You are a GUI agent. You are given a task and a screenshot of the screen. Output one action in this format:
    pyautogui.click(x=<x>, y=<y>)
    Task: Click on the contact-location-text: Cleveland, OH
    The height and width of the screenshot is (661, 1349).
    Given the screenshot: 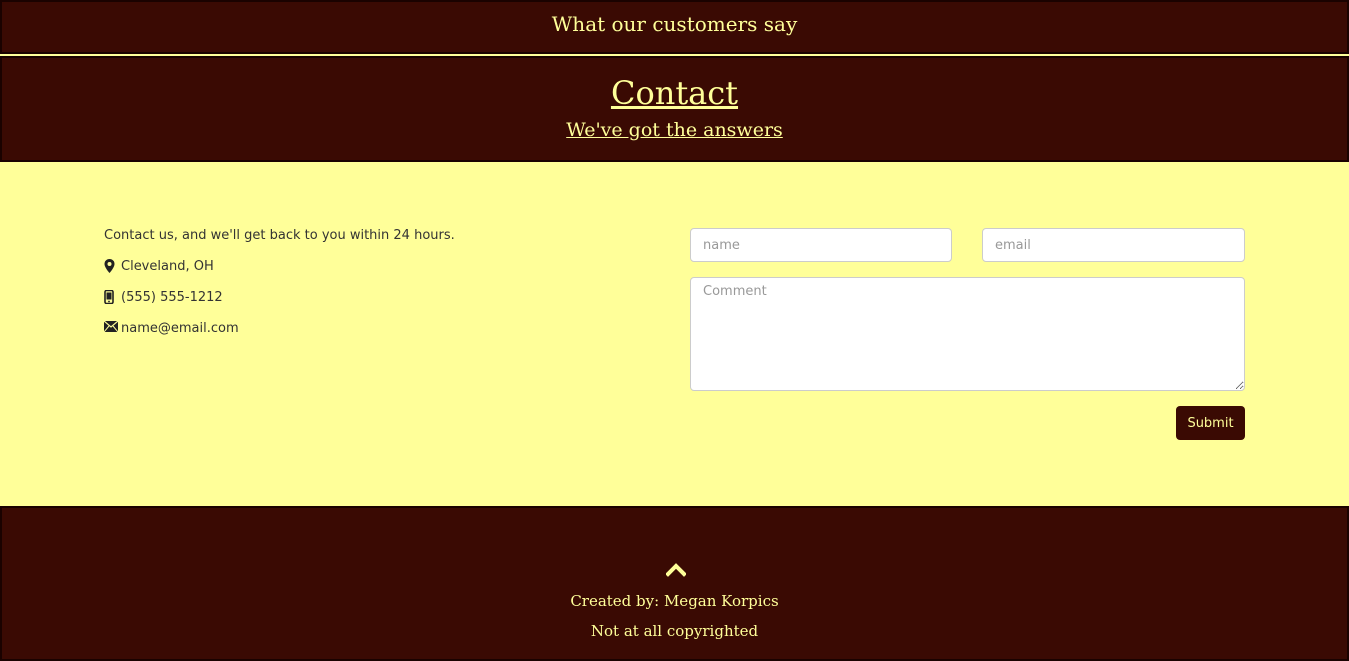 What is the action you would take?
    pyautogui.click(x=167, y=266)
    